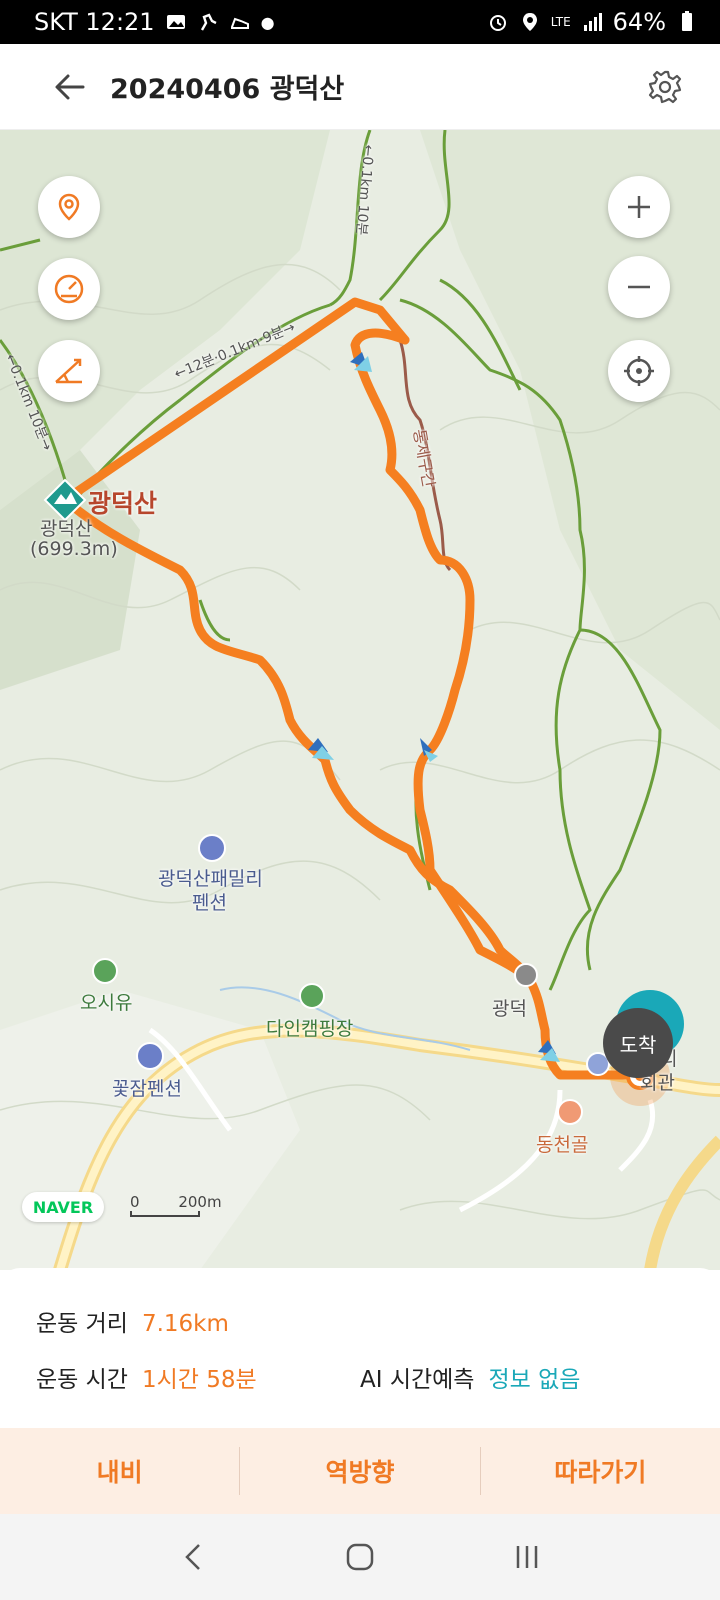 This screenshot has height=1600, width=720. Describe the element at coordinates (227, 89) in the screenshot. I see `page-title: 20240406 광덕산` at that location.